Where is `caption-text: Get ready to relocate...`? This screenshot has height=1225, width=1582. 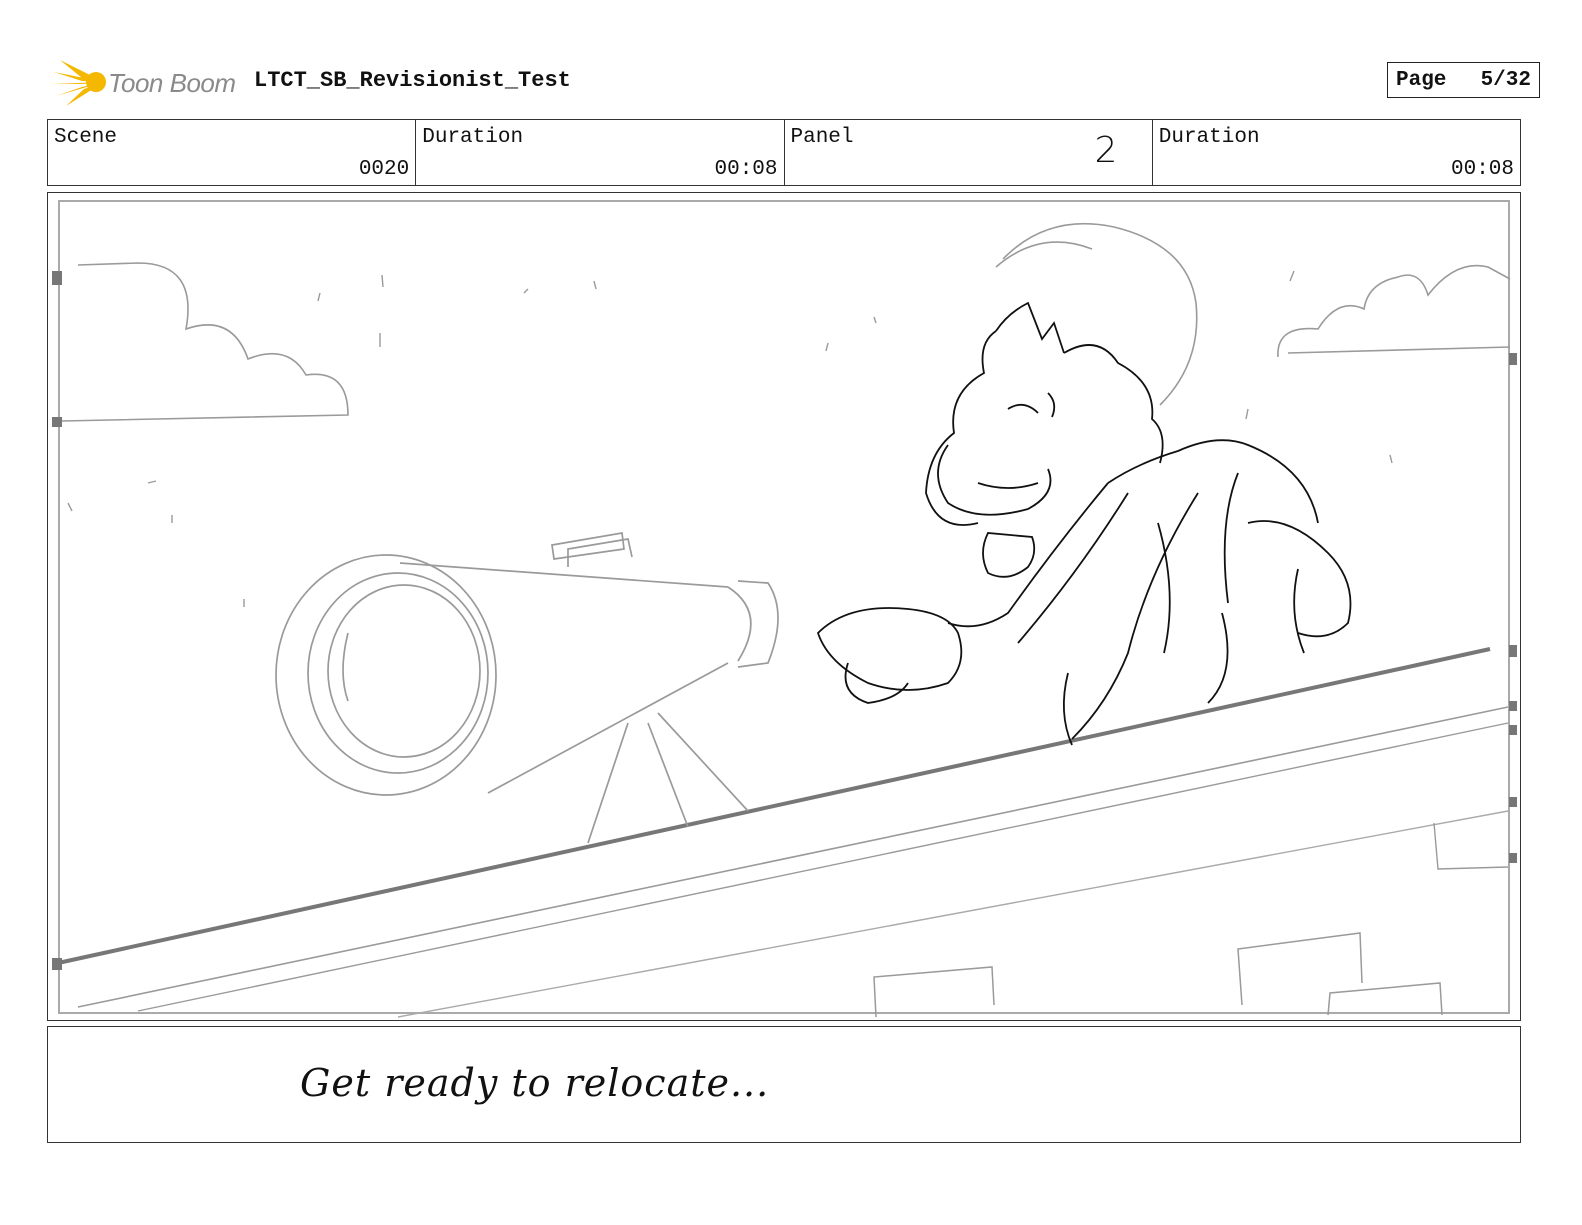
caption-text: Get ready to relocate... is located at coordinates (535, 1083).